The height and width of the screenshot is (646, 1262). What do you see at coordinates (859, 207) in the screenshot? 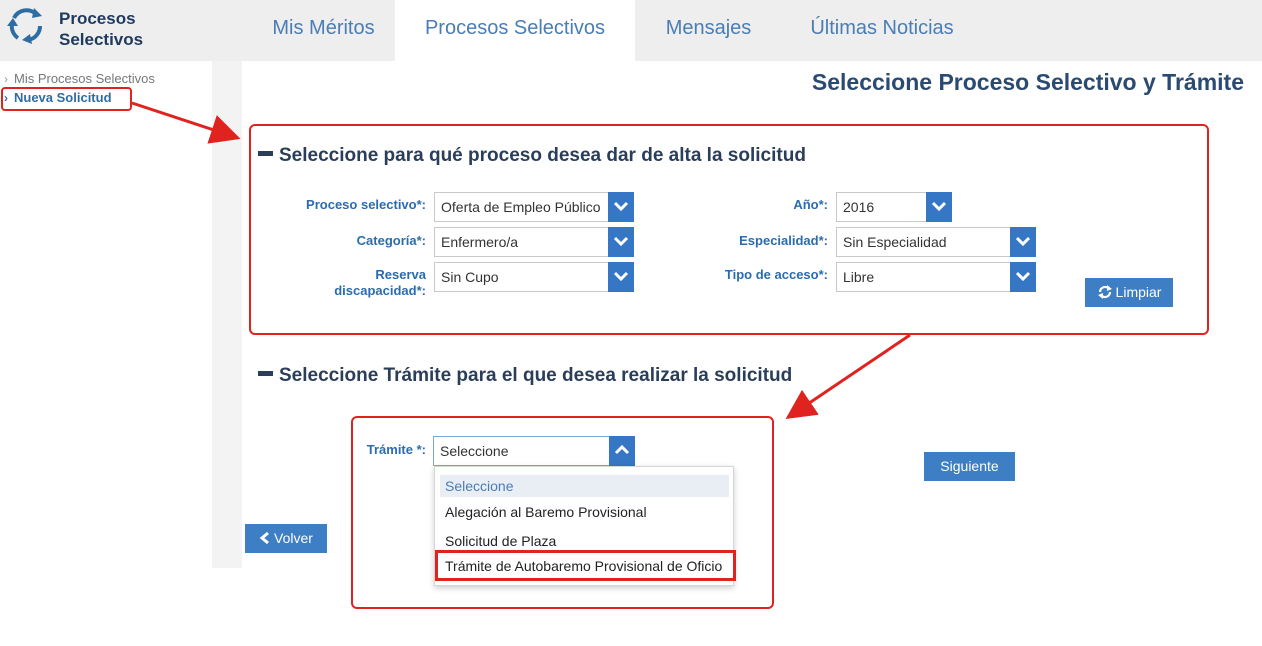
I see `anio-value: 2016` at bounding box center [859, 207].